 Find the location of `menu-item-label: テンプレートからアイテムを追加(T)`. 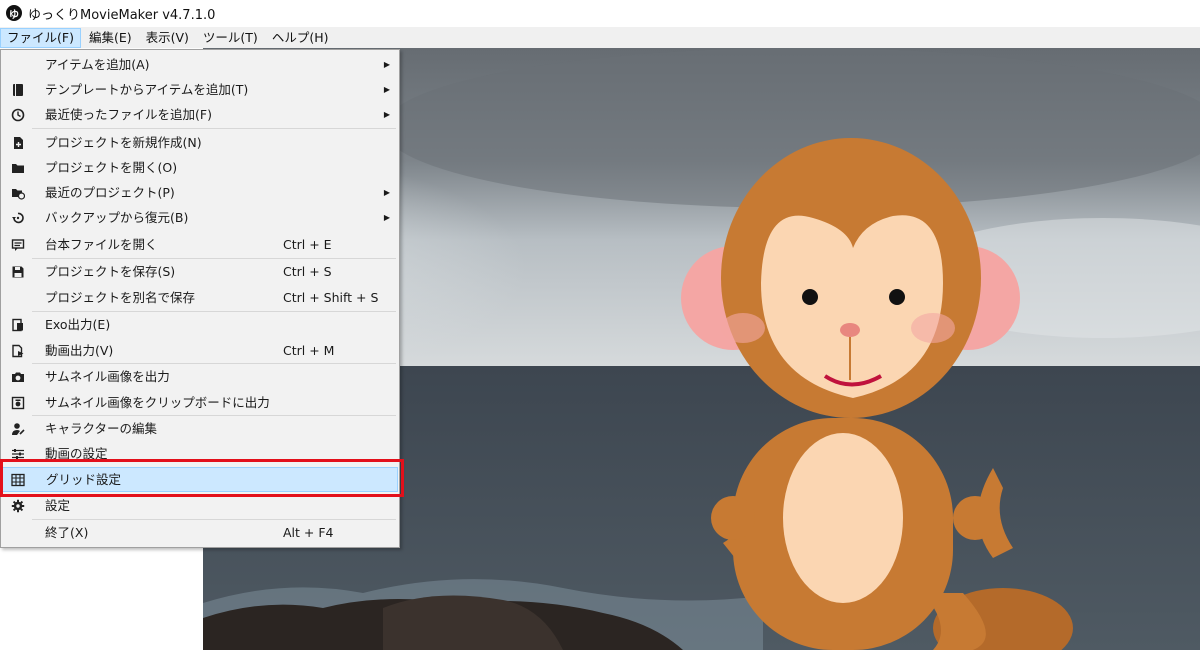

menu-item-label: テンプレートからアイテムを追加(T) is located at coordinates (147, 89).